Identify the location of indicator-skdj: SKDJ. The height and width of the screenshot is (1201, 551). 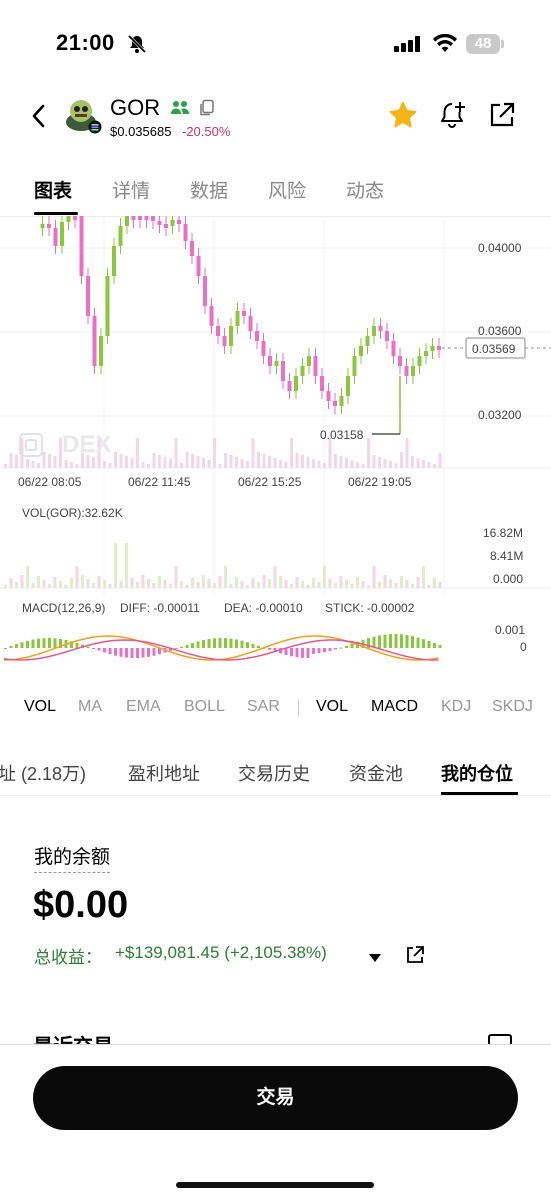
(512, 707).